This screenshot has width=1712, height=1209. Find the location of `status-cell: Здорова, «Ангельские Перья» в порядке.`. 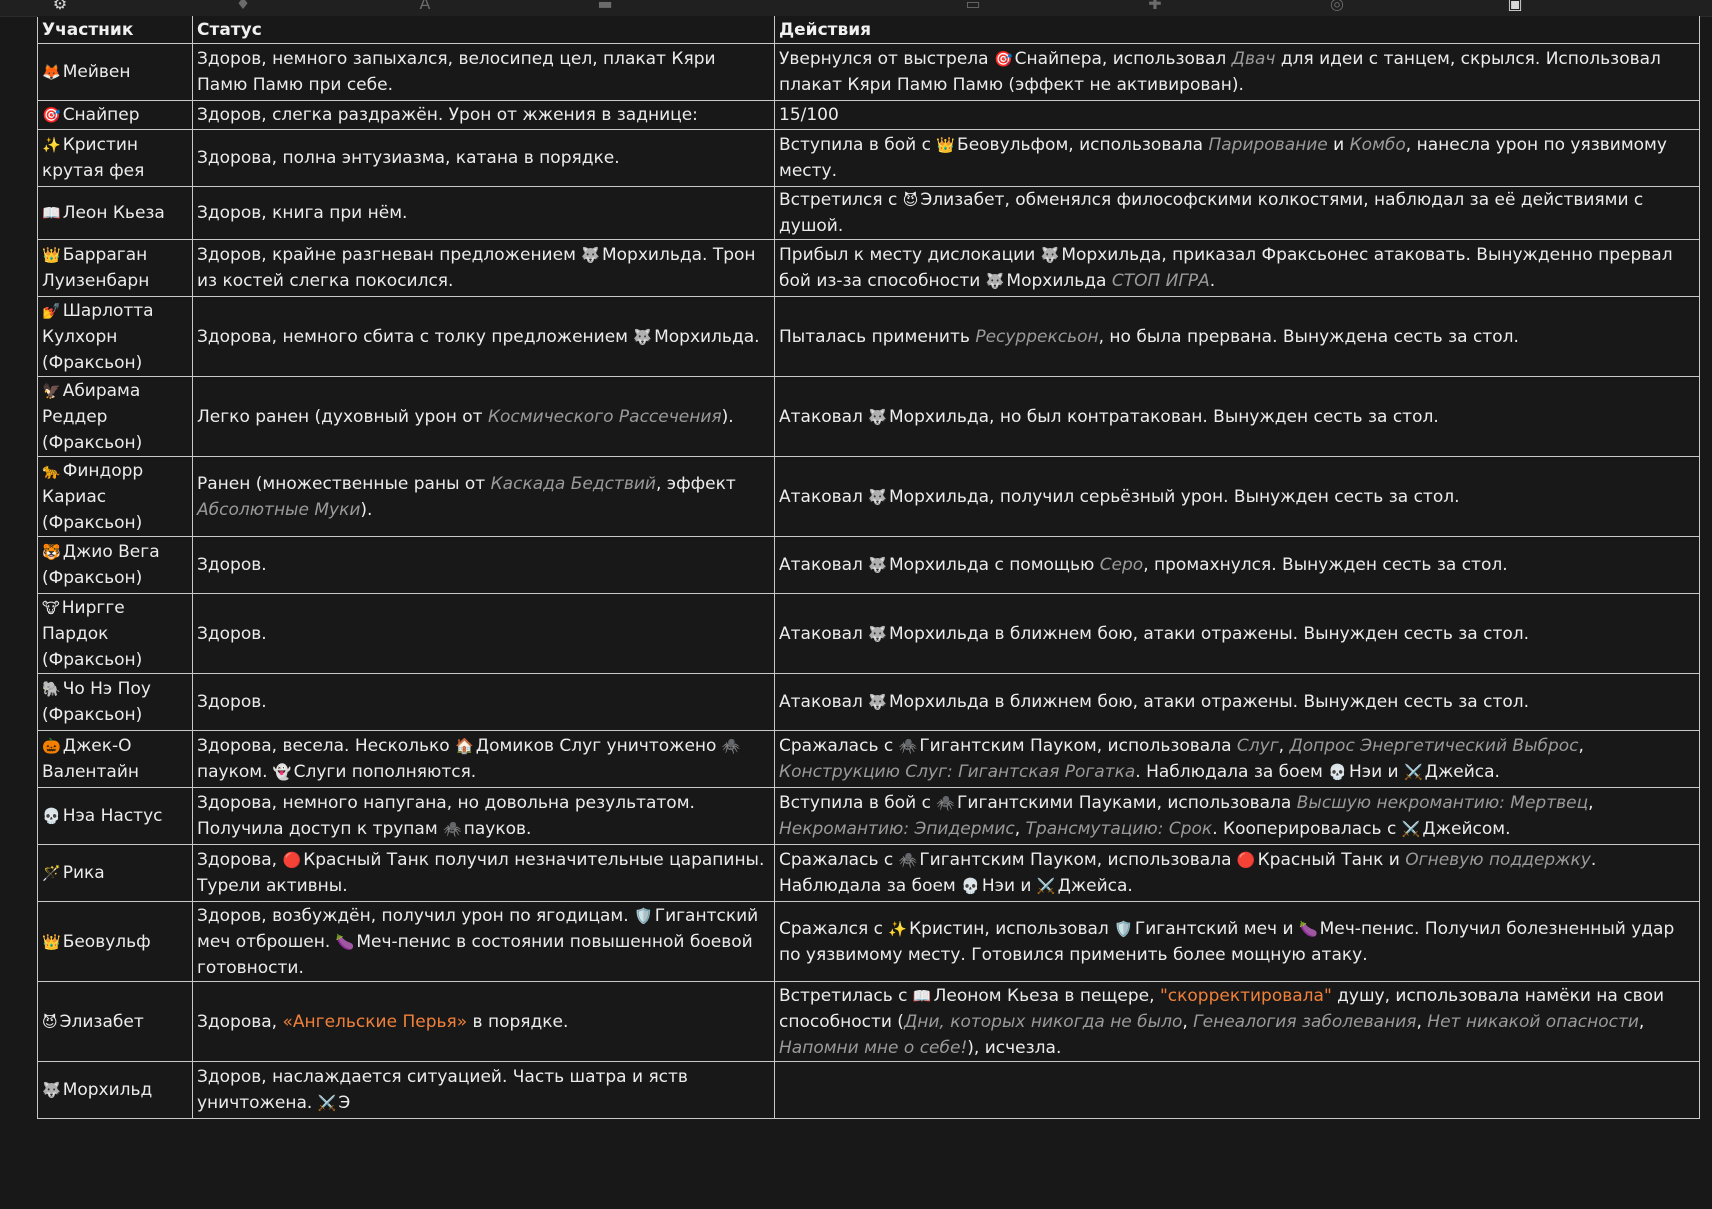

status-cell: Здорова, «Ангельские Перья» в порядке. is located at coordinates (483, 1021).